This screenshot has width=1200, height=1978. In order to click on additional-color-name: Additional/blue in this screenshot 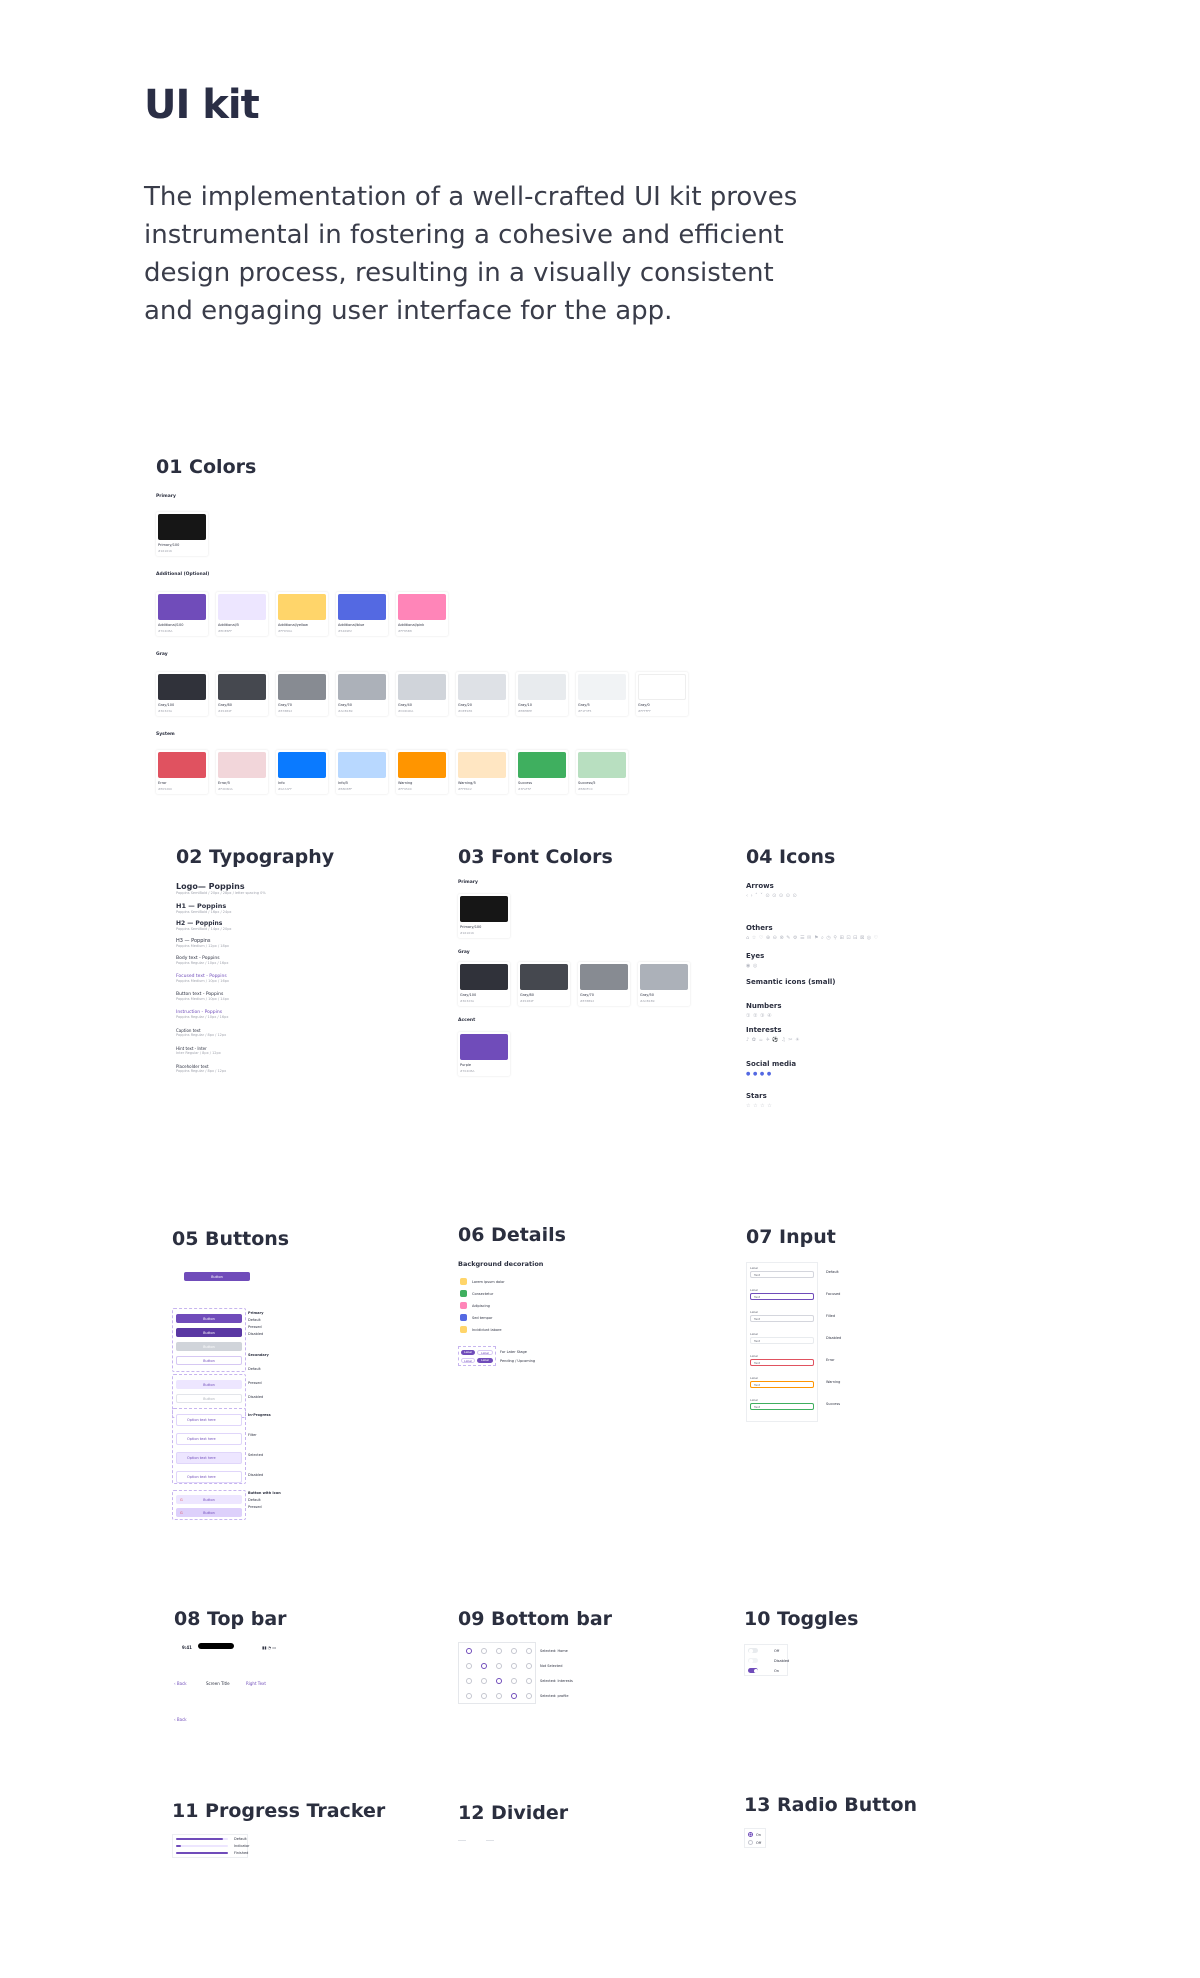, I will do `click(351, 625)`.